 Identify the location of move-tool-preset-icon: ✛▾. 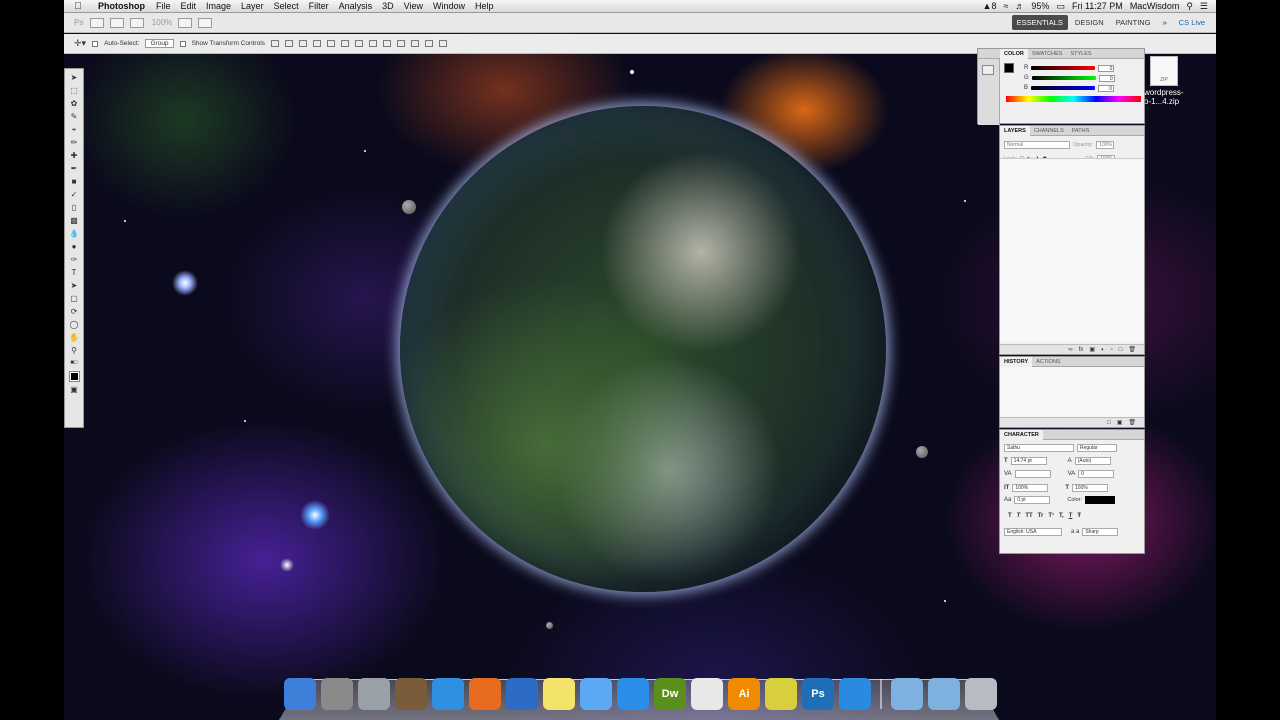
(80, 43).